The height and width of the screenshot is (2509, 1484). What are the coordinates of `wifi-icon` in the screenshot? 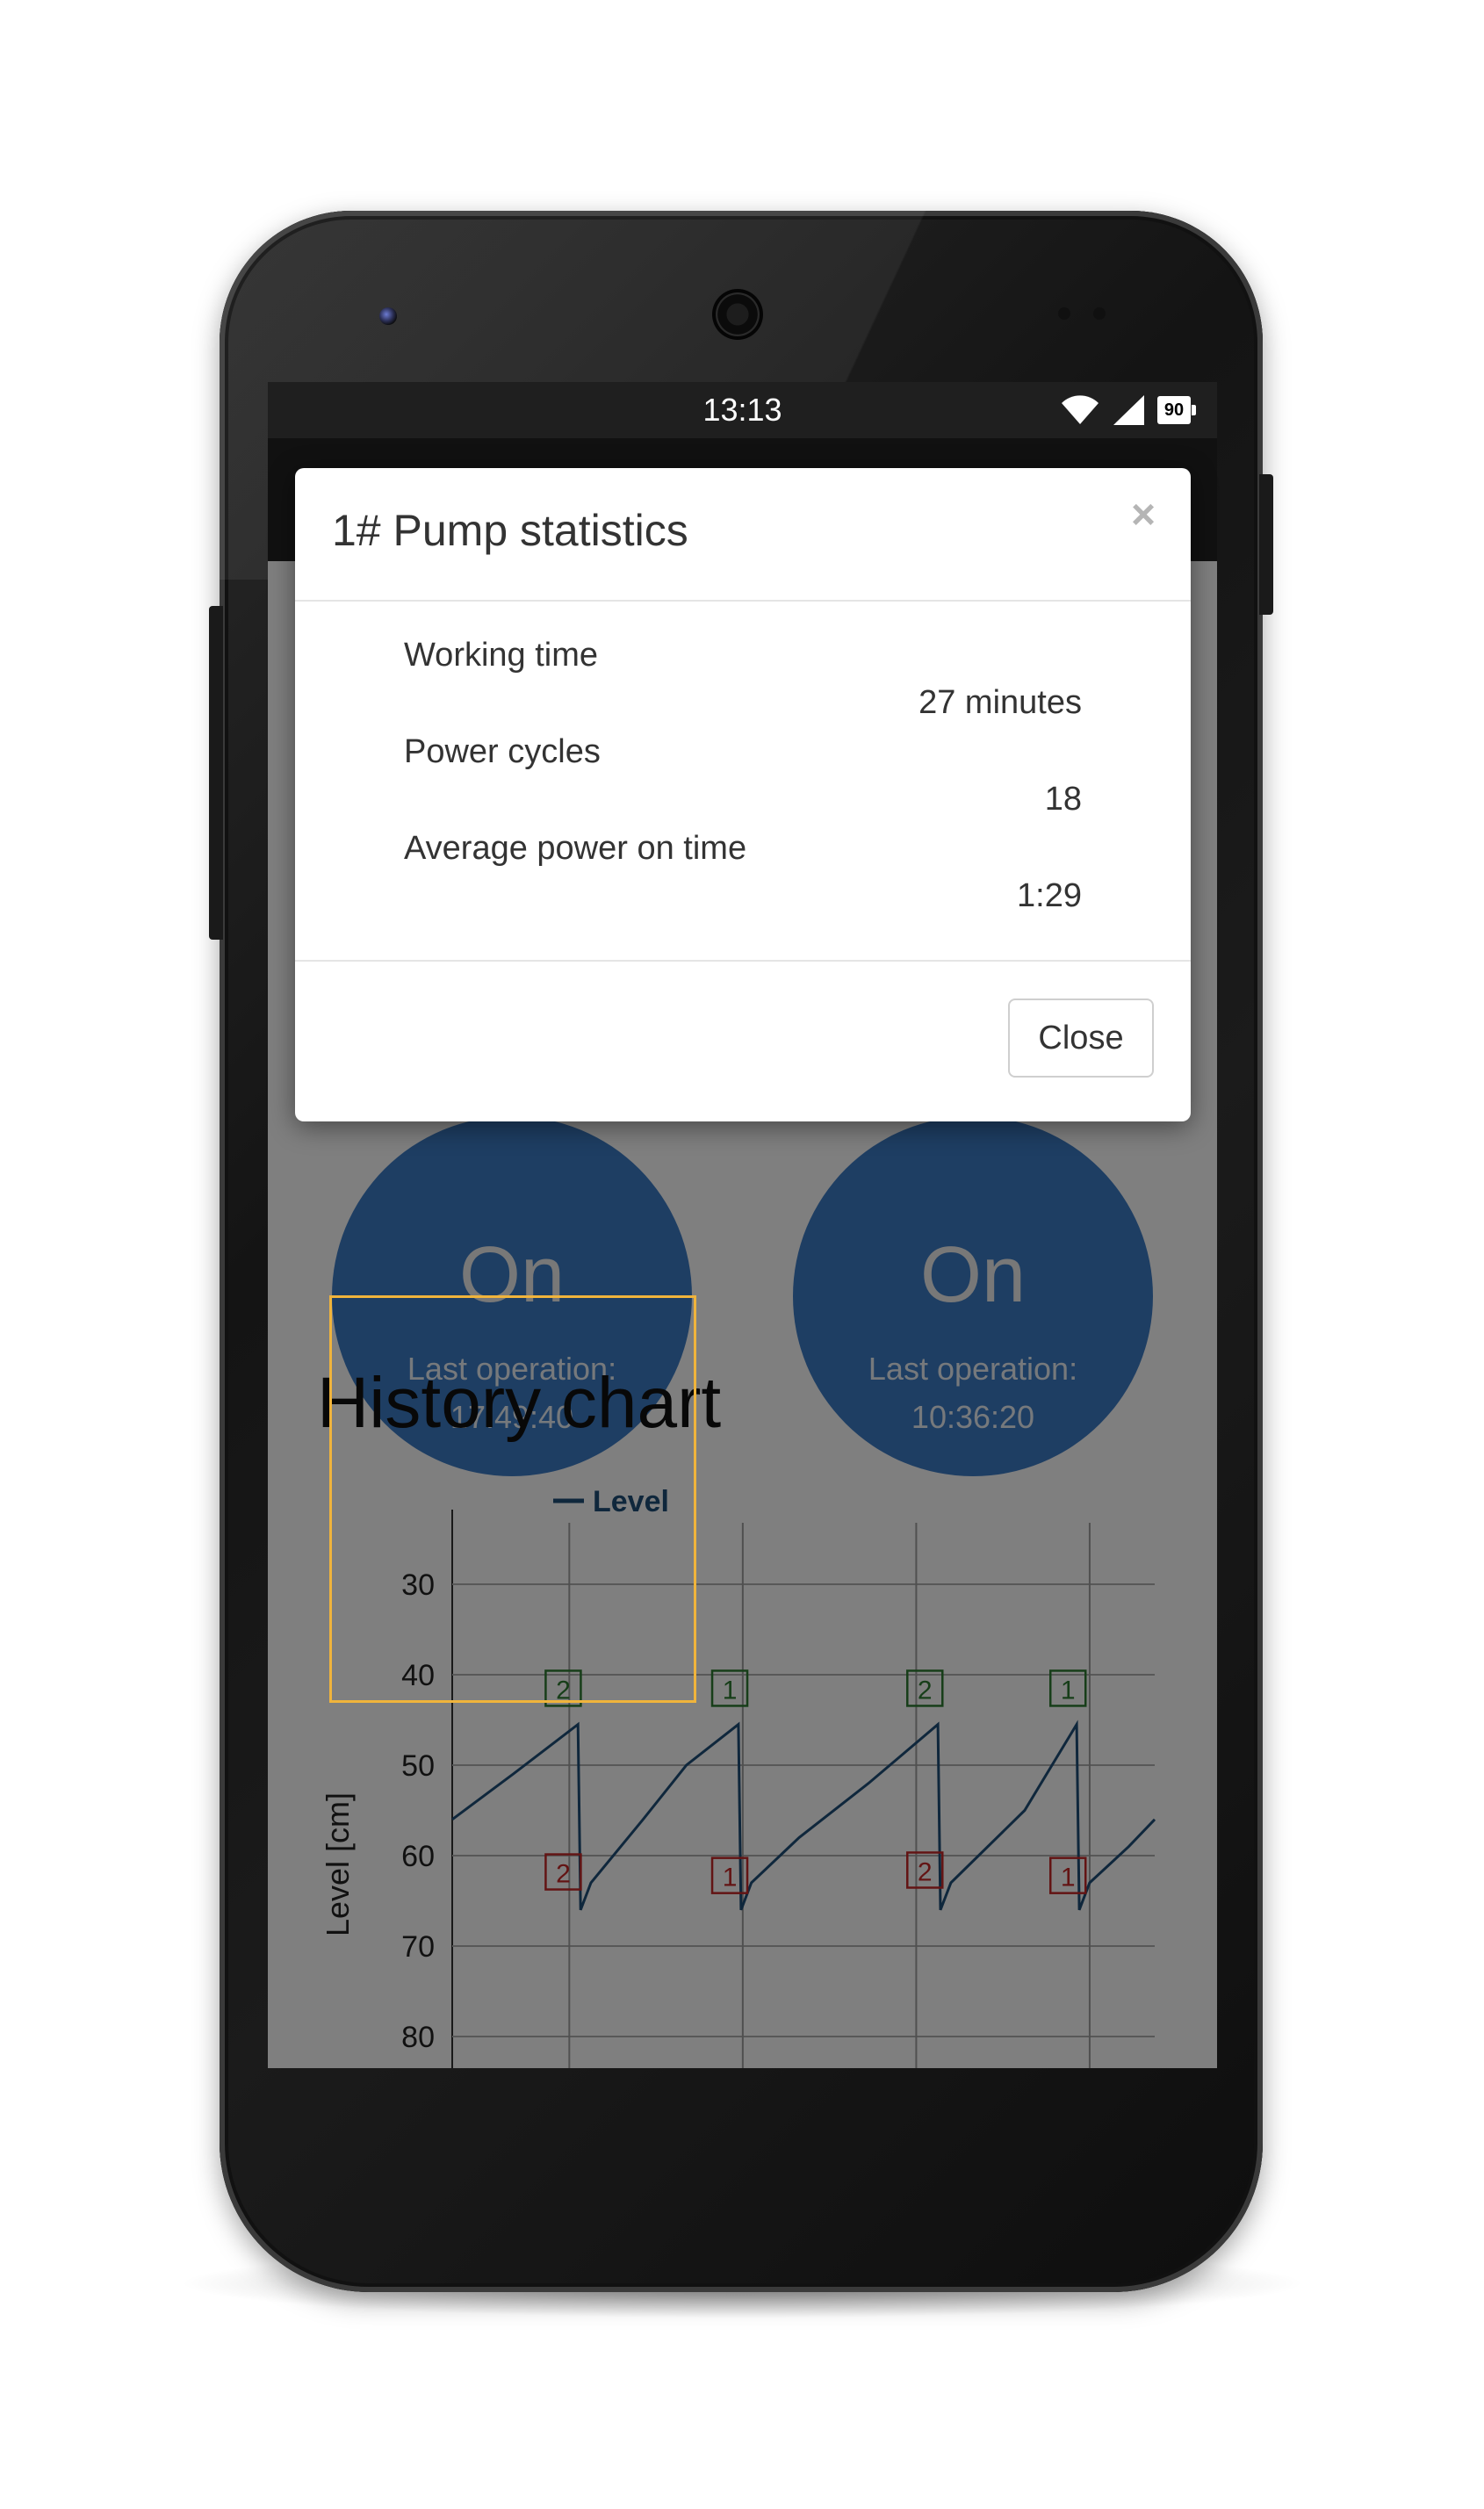 It's located at (1080, 409).